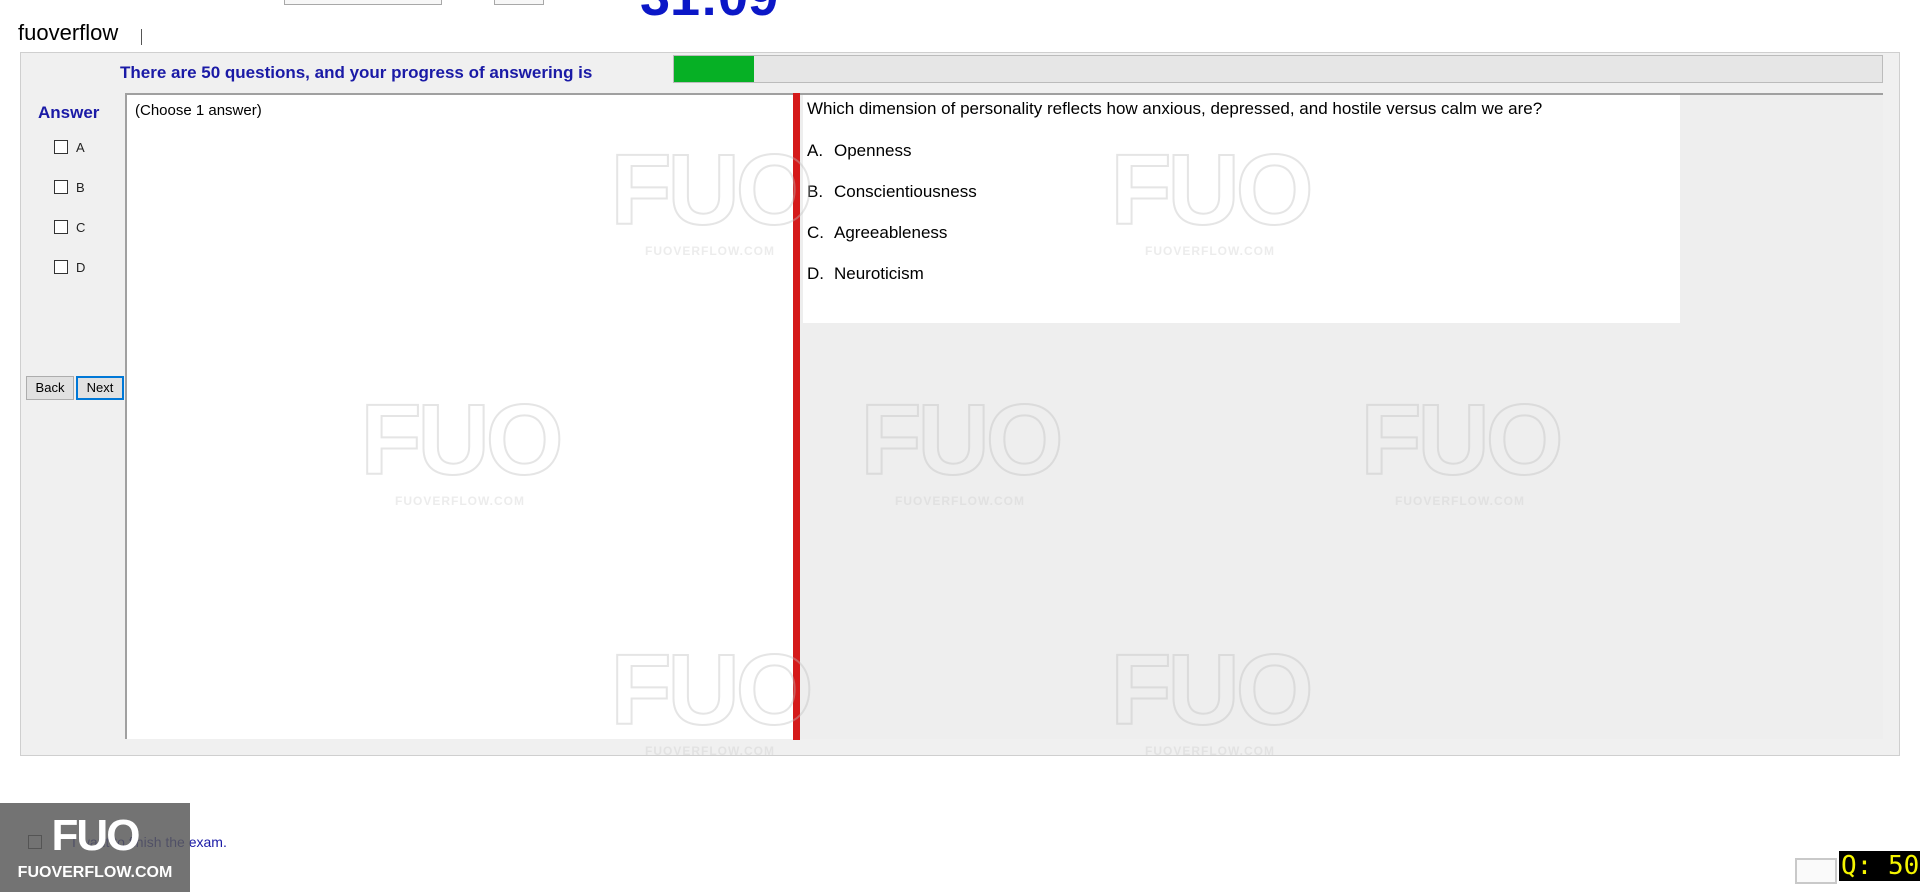  What do you see at coordinates (891, 232) in the screenshot?
I see `option-text: Agreeableness` at bounding box center [891, 232].